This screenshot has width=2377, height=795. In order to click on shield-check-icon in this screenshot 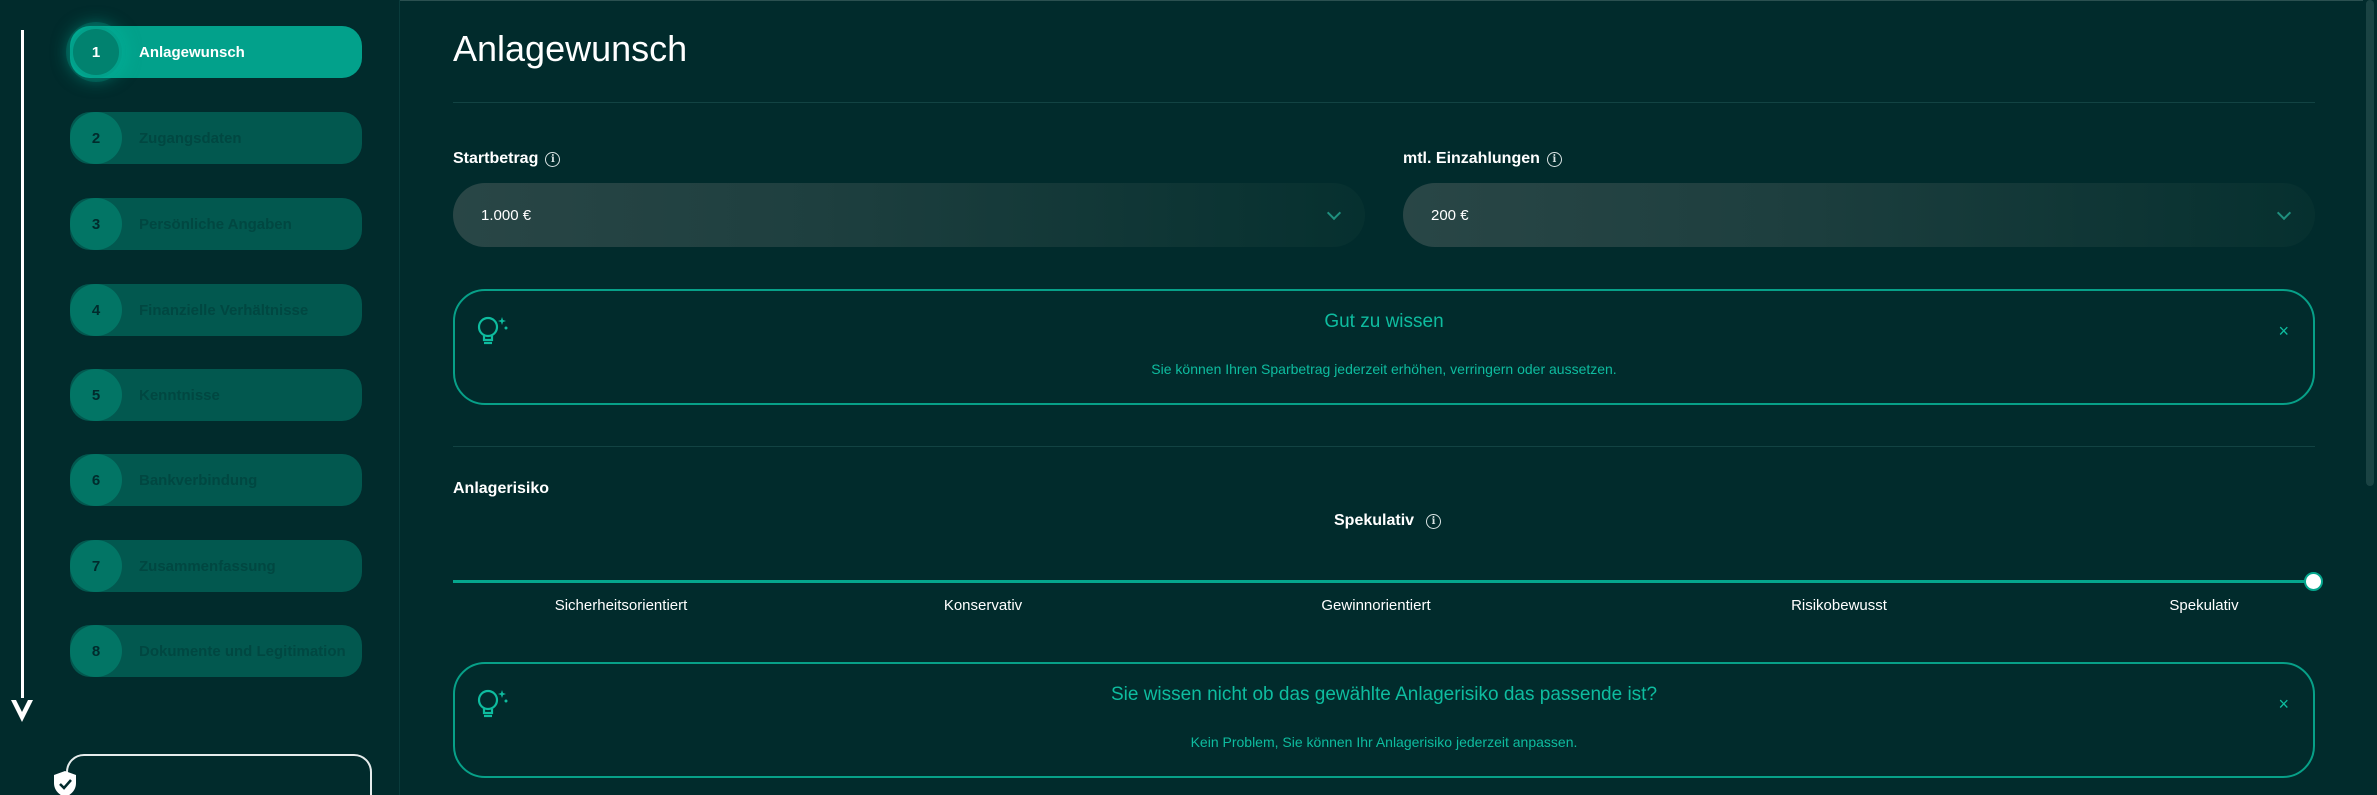, I will do `click(65, 783)`.